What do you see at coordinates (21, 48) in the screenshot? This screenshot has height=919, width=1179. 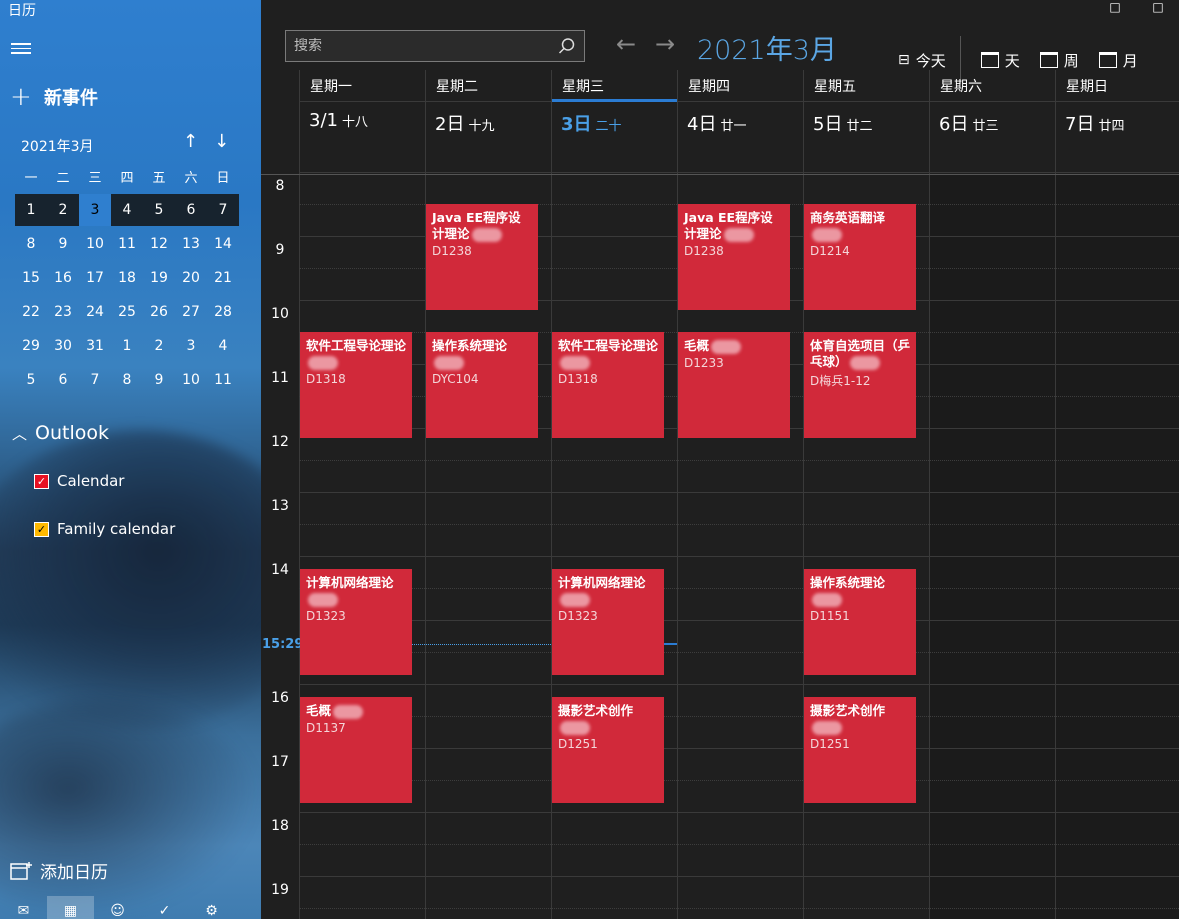 I see `hamburger-menu-icon` at bounding box center [21, 48].